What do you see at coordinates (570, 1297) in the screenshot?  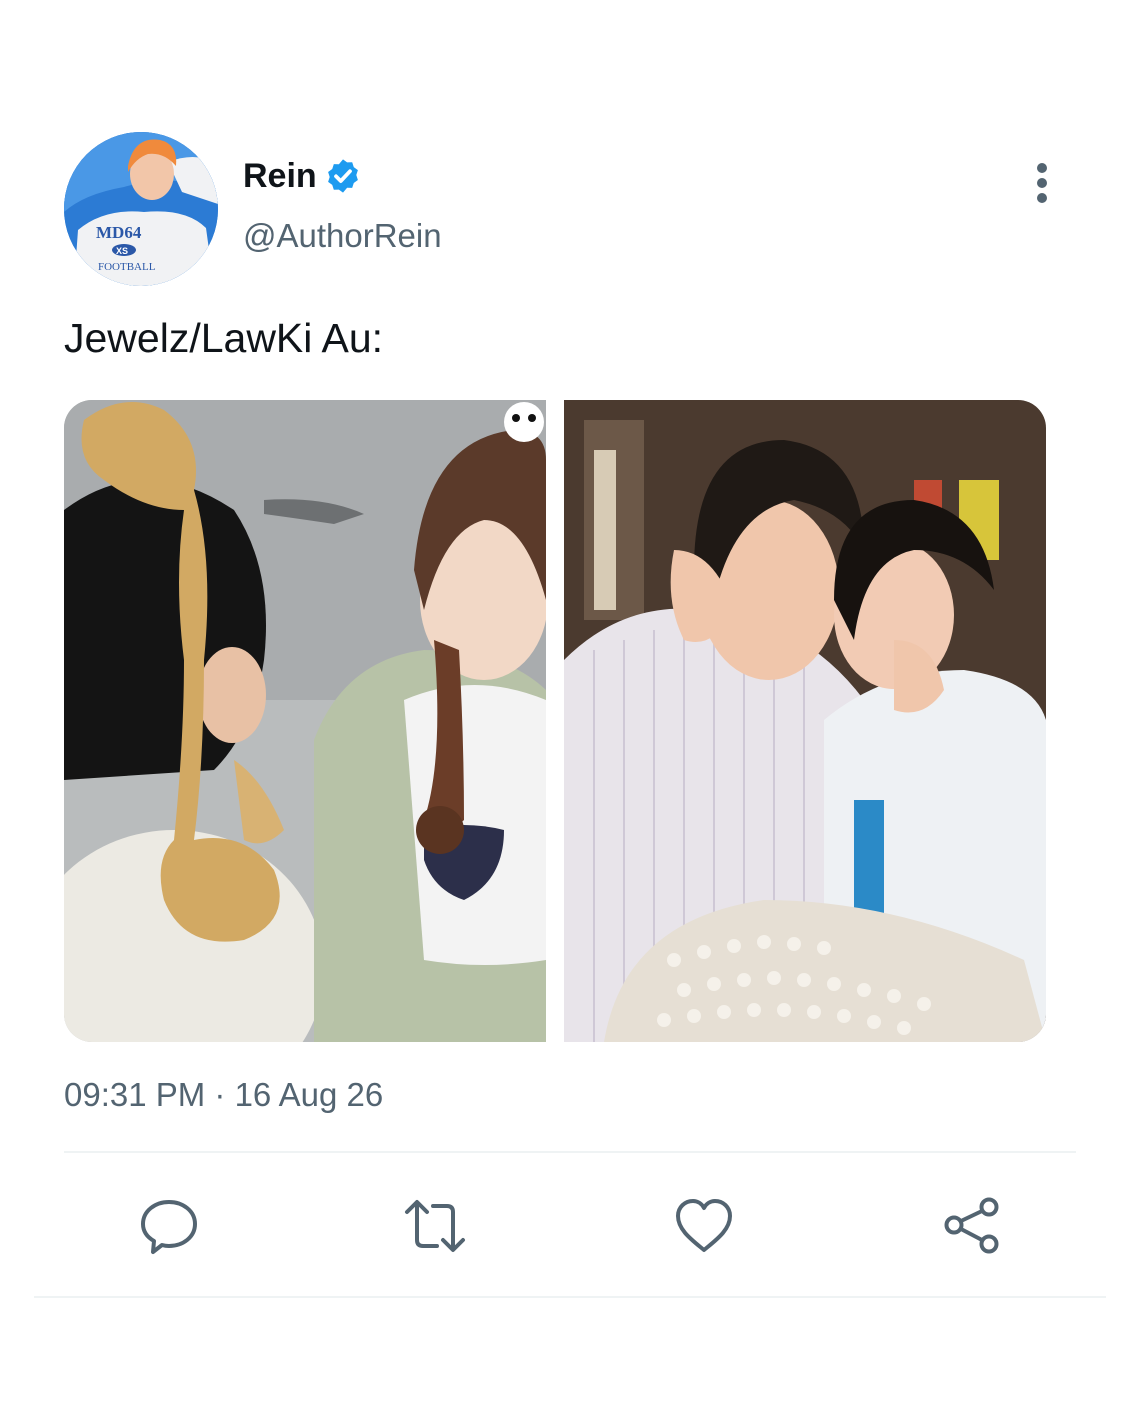 I see `bottom-divider` at bounding box center [570, 1297].